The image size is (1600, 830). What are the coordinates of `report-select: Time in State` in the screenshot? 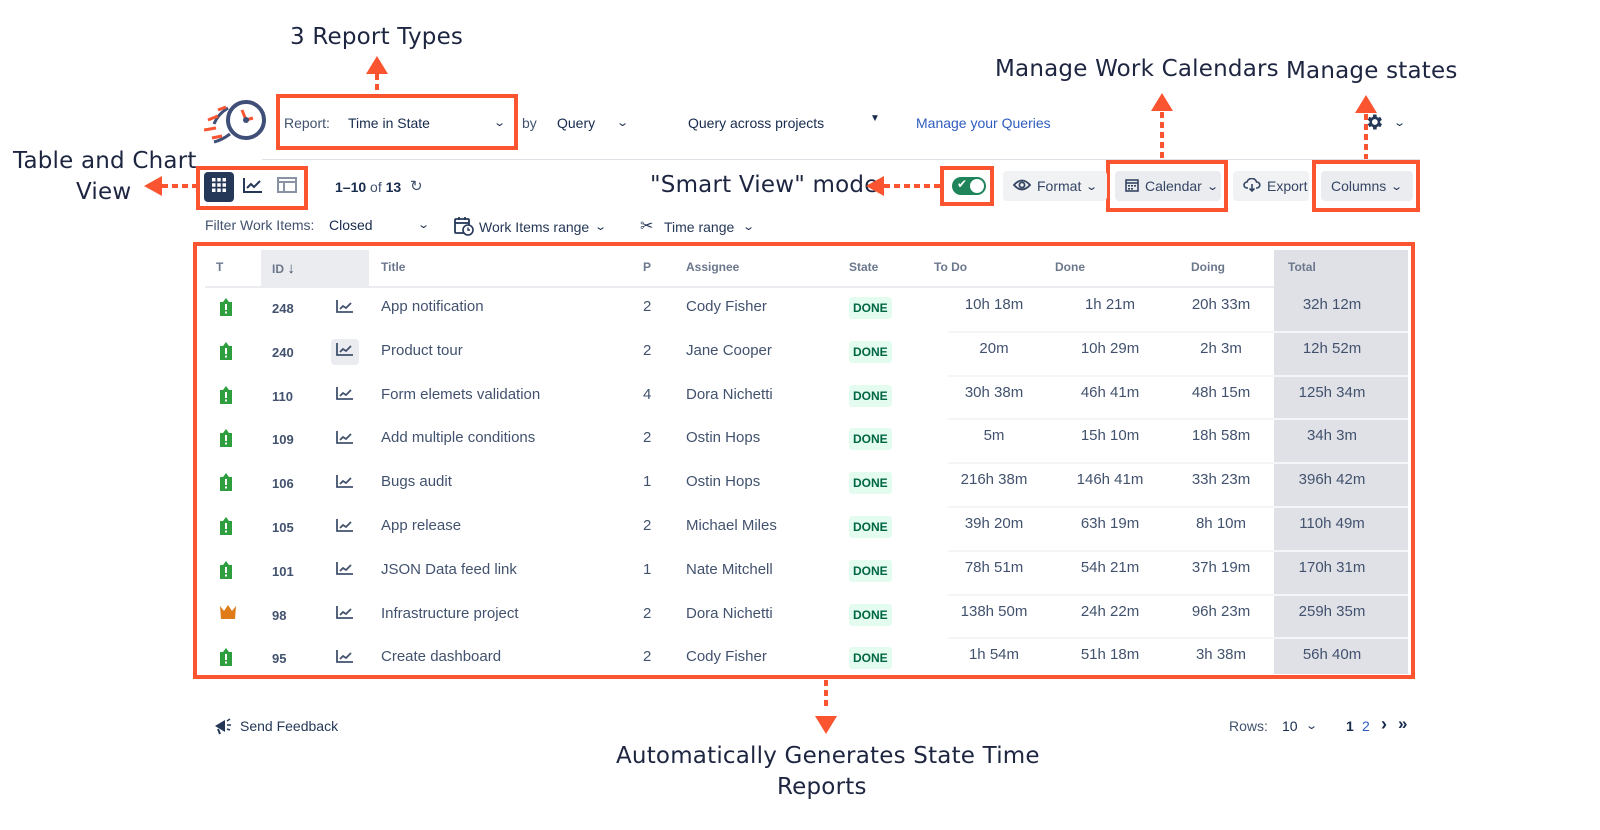 It's located at (389, 123).